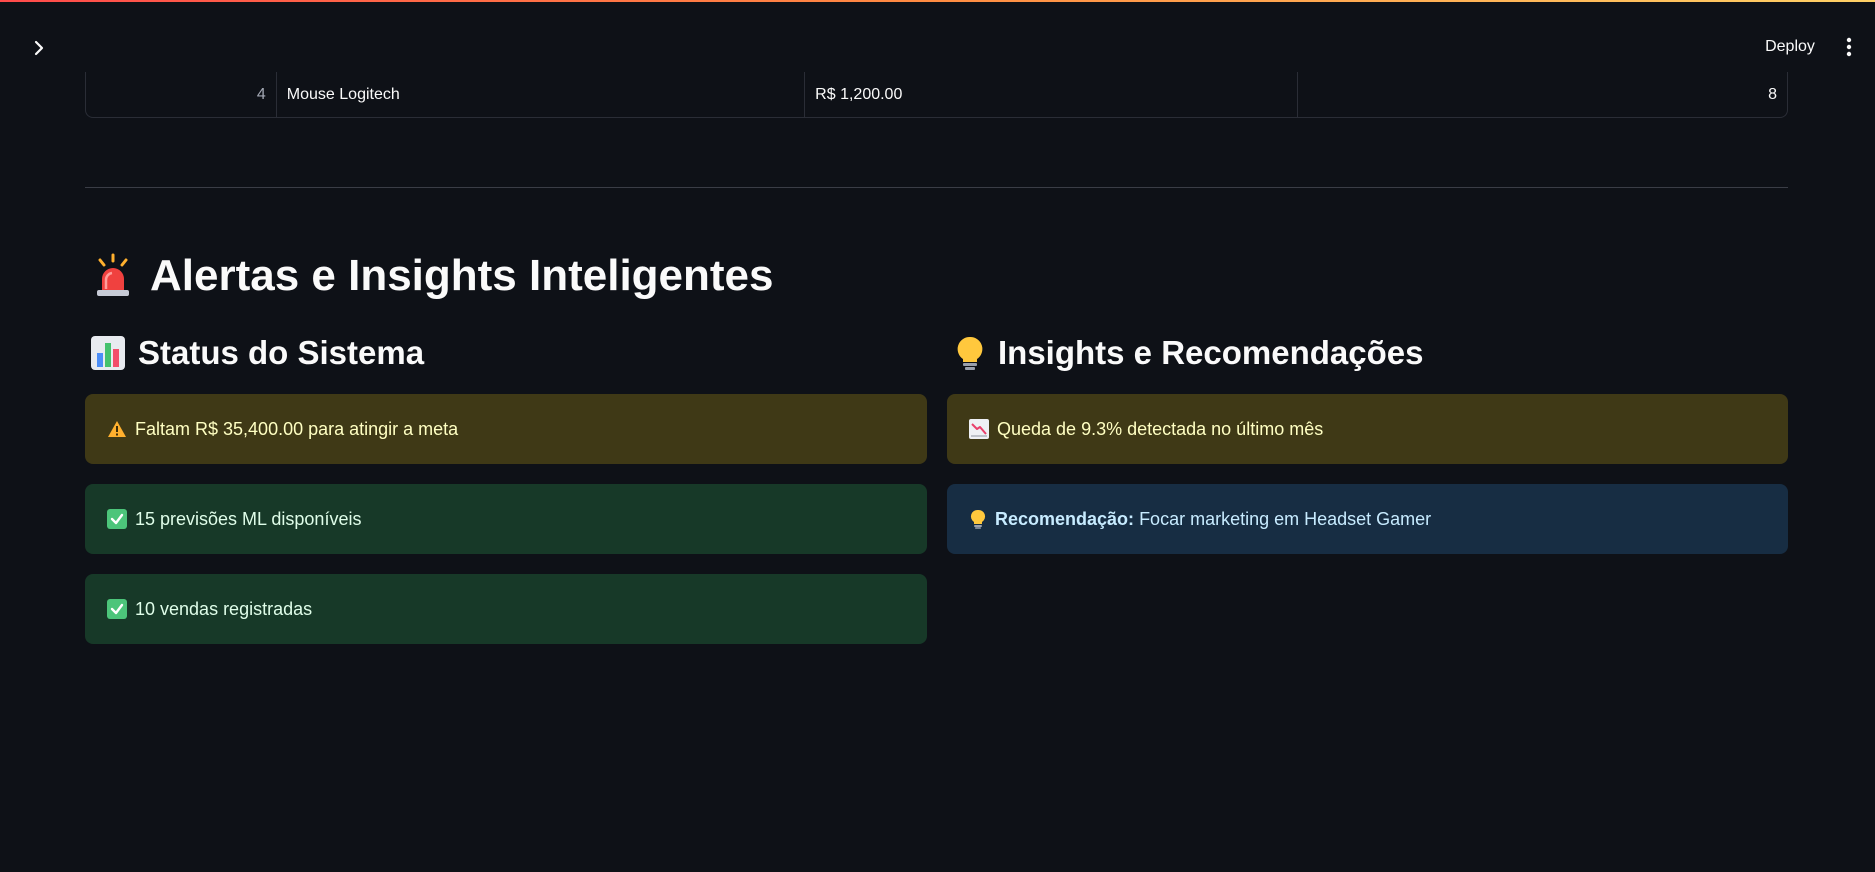 The height and width of the screenshot is (872, 1875). Describe the element at coordinates (1051, 94) in the screenshot. I see `price-cell: R$ 1,200.00` at that location.